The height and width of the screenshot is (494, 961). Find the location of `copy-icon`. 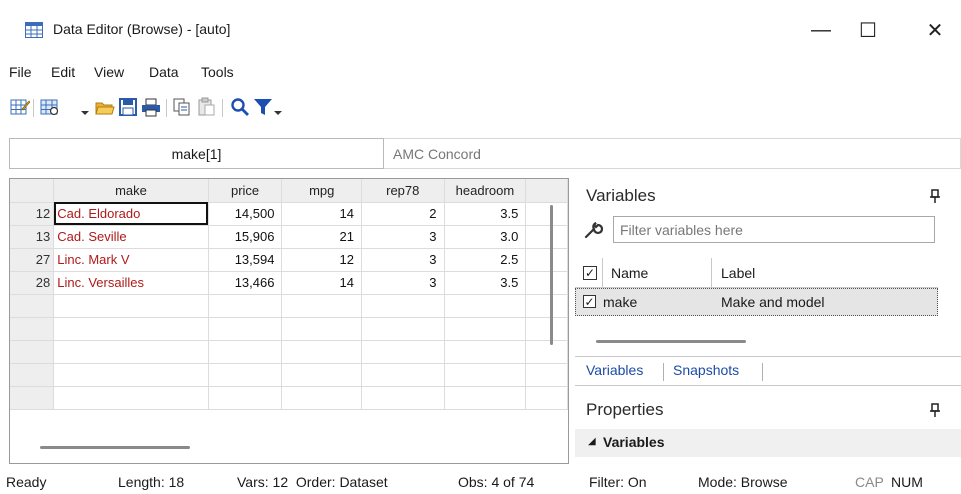

copy-icon is located at coordinates (182, 107).